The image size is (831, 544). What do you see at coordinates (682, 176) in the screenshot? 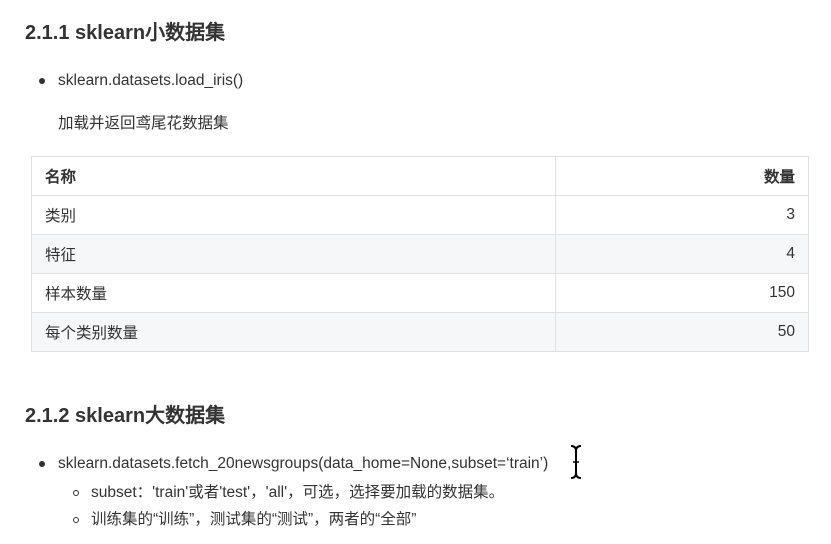
I see `table-header-count: 数量` at bounding box center [682, 176].